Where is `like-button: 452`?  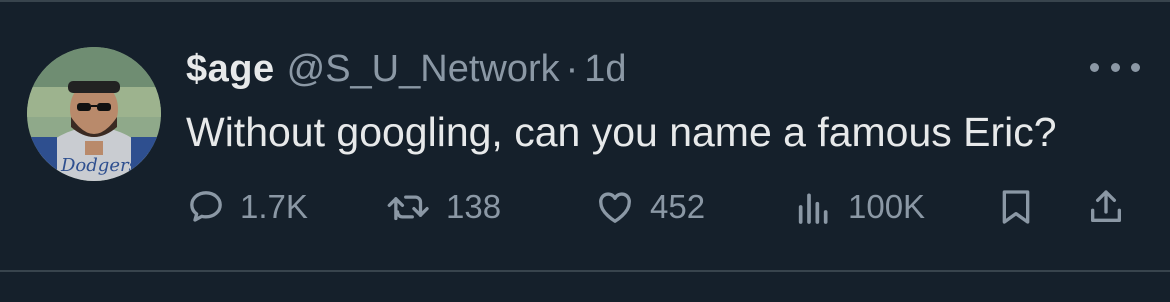 like-button: 452 is located at coordinates (649, 207).